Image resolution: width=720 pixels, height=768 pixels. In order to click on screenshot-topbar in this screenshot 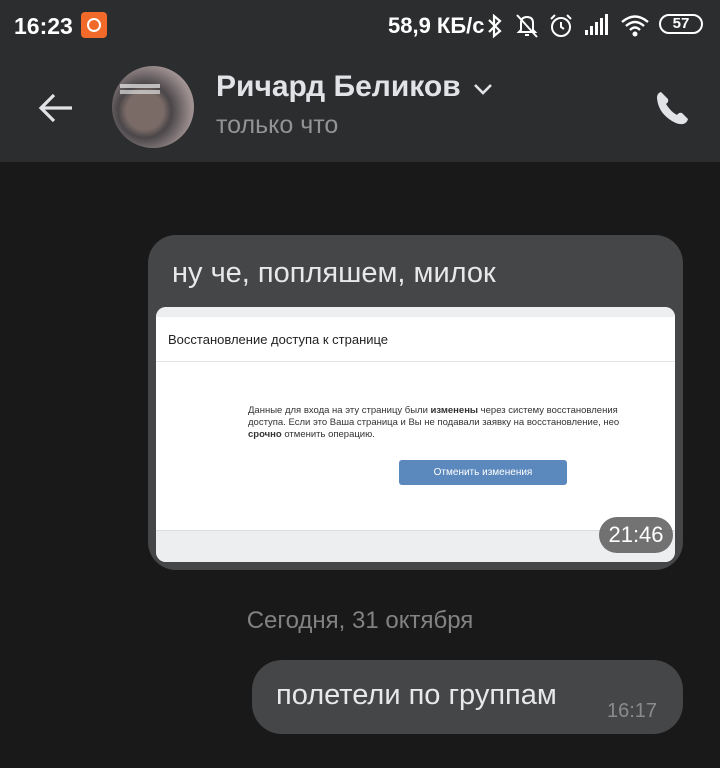, I will do `click(415, 312)`.